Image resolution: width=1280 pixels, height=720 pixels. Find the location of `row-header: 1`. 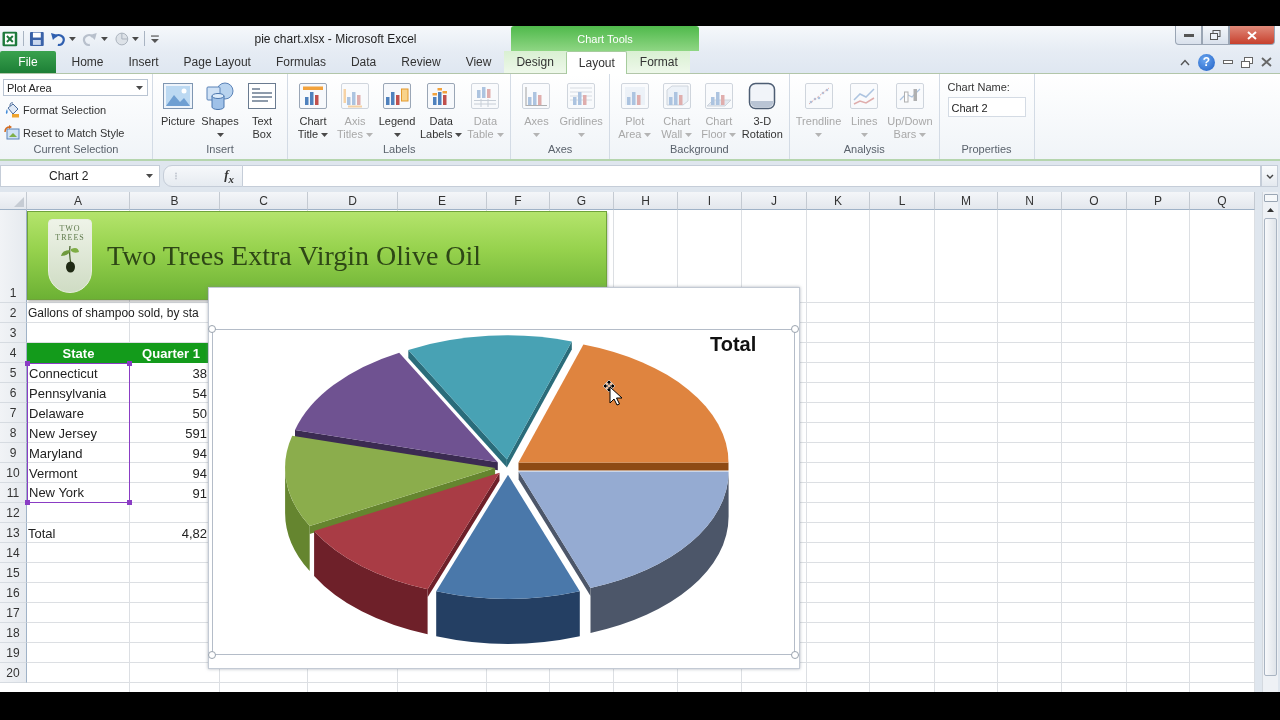

row-header: 1 is located at coordinates (13, 256).